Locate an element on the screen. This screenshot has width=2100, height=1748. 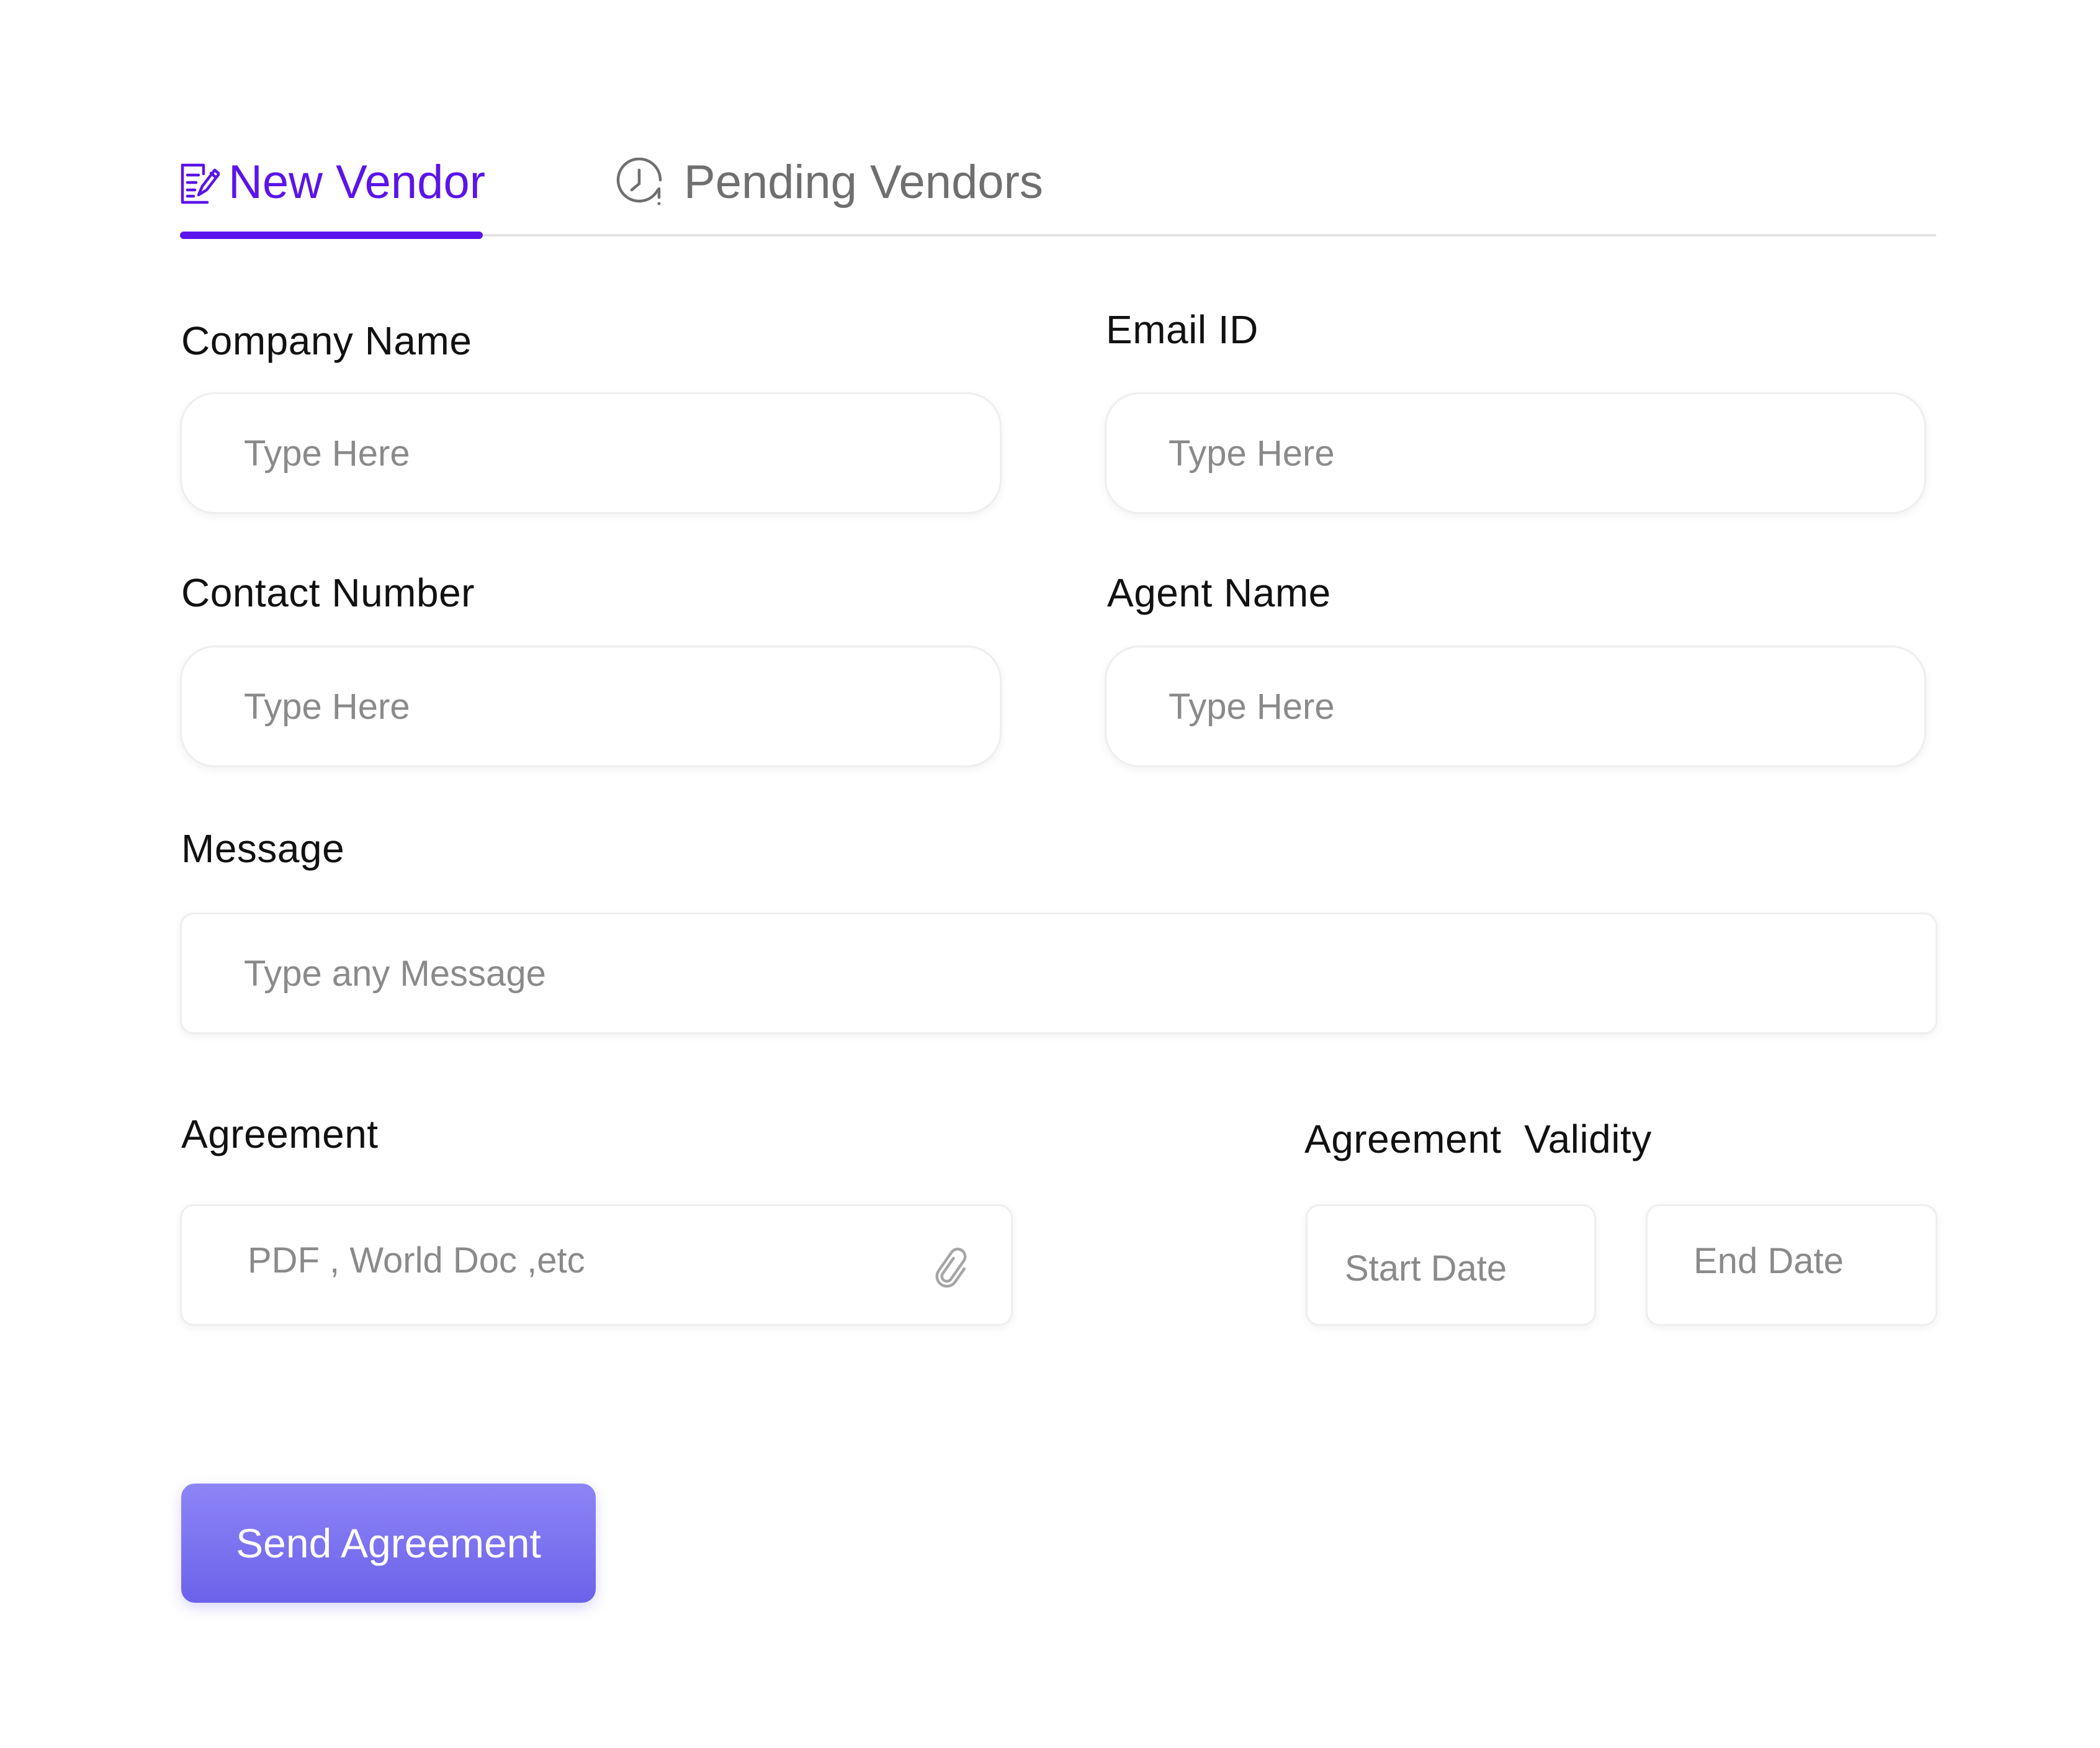
message-label: Message is located at coordinates (263, 848).